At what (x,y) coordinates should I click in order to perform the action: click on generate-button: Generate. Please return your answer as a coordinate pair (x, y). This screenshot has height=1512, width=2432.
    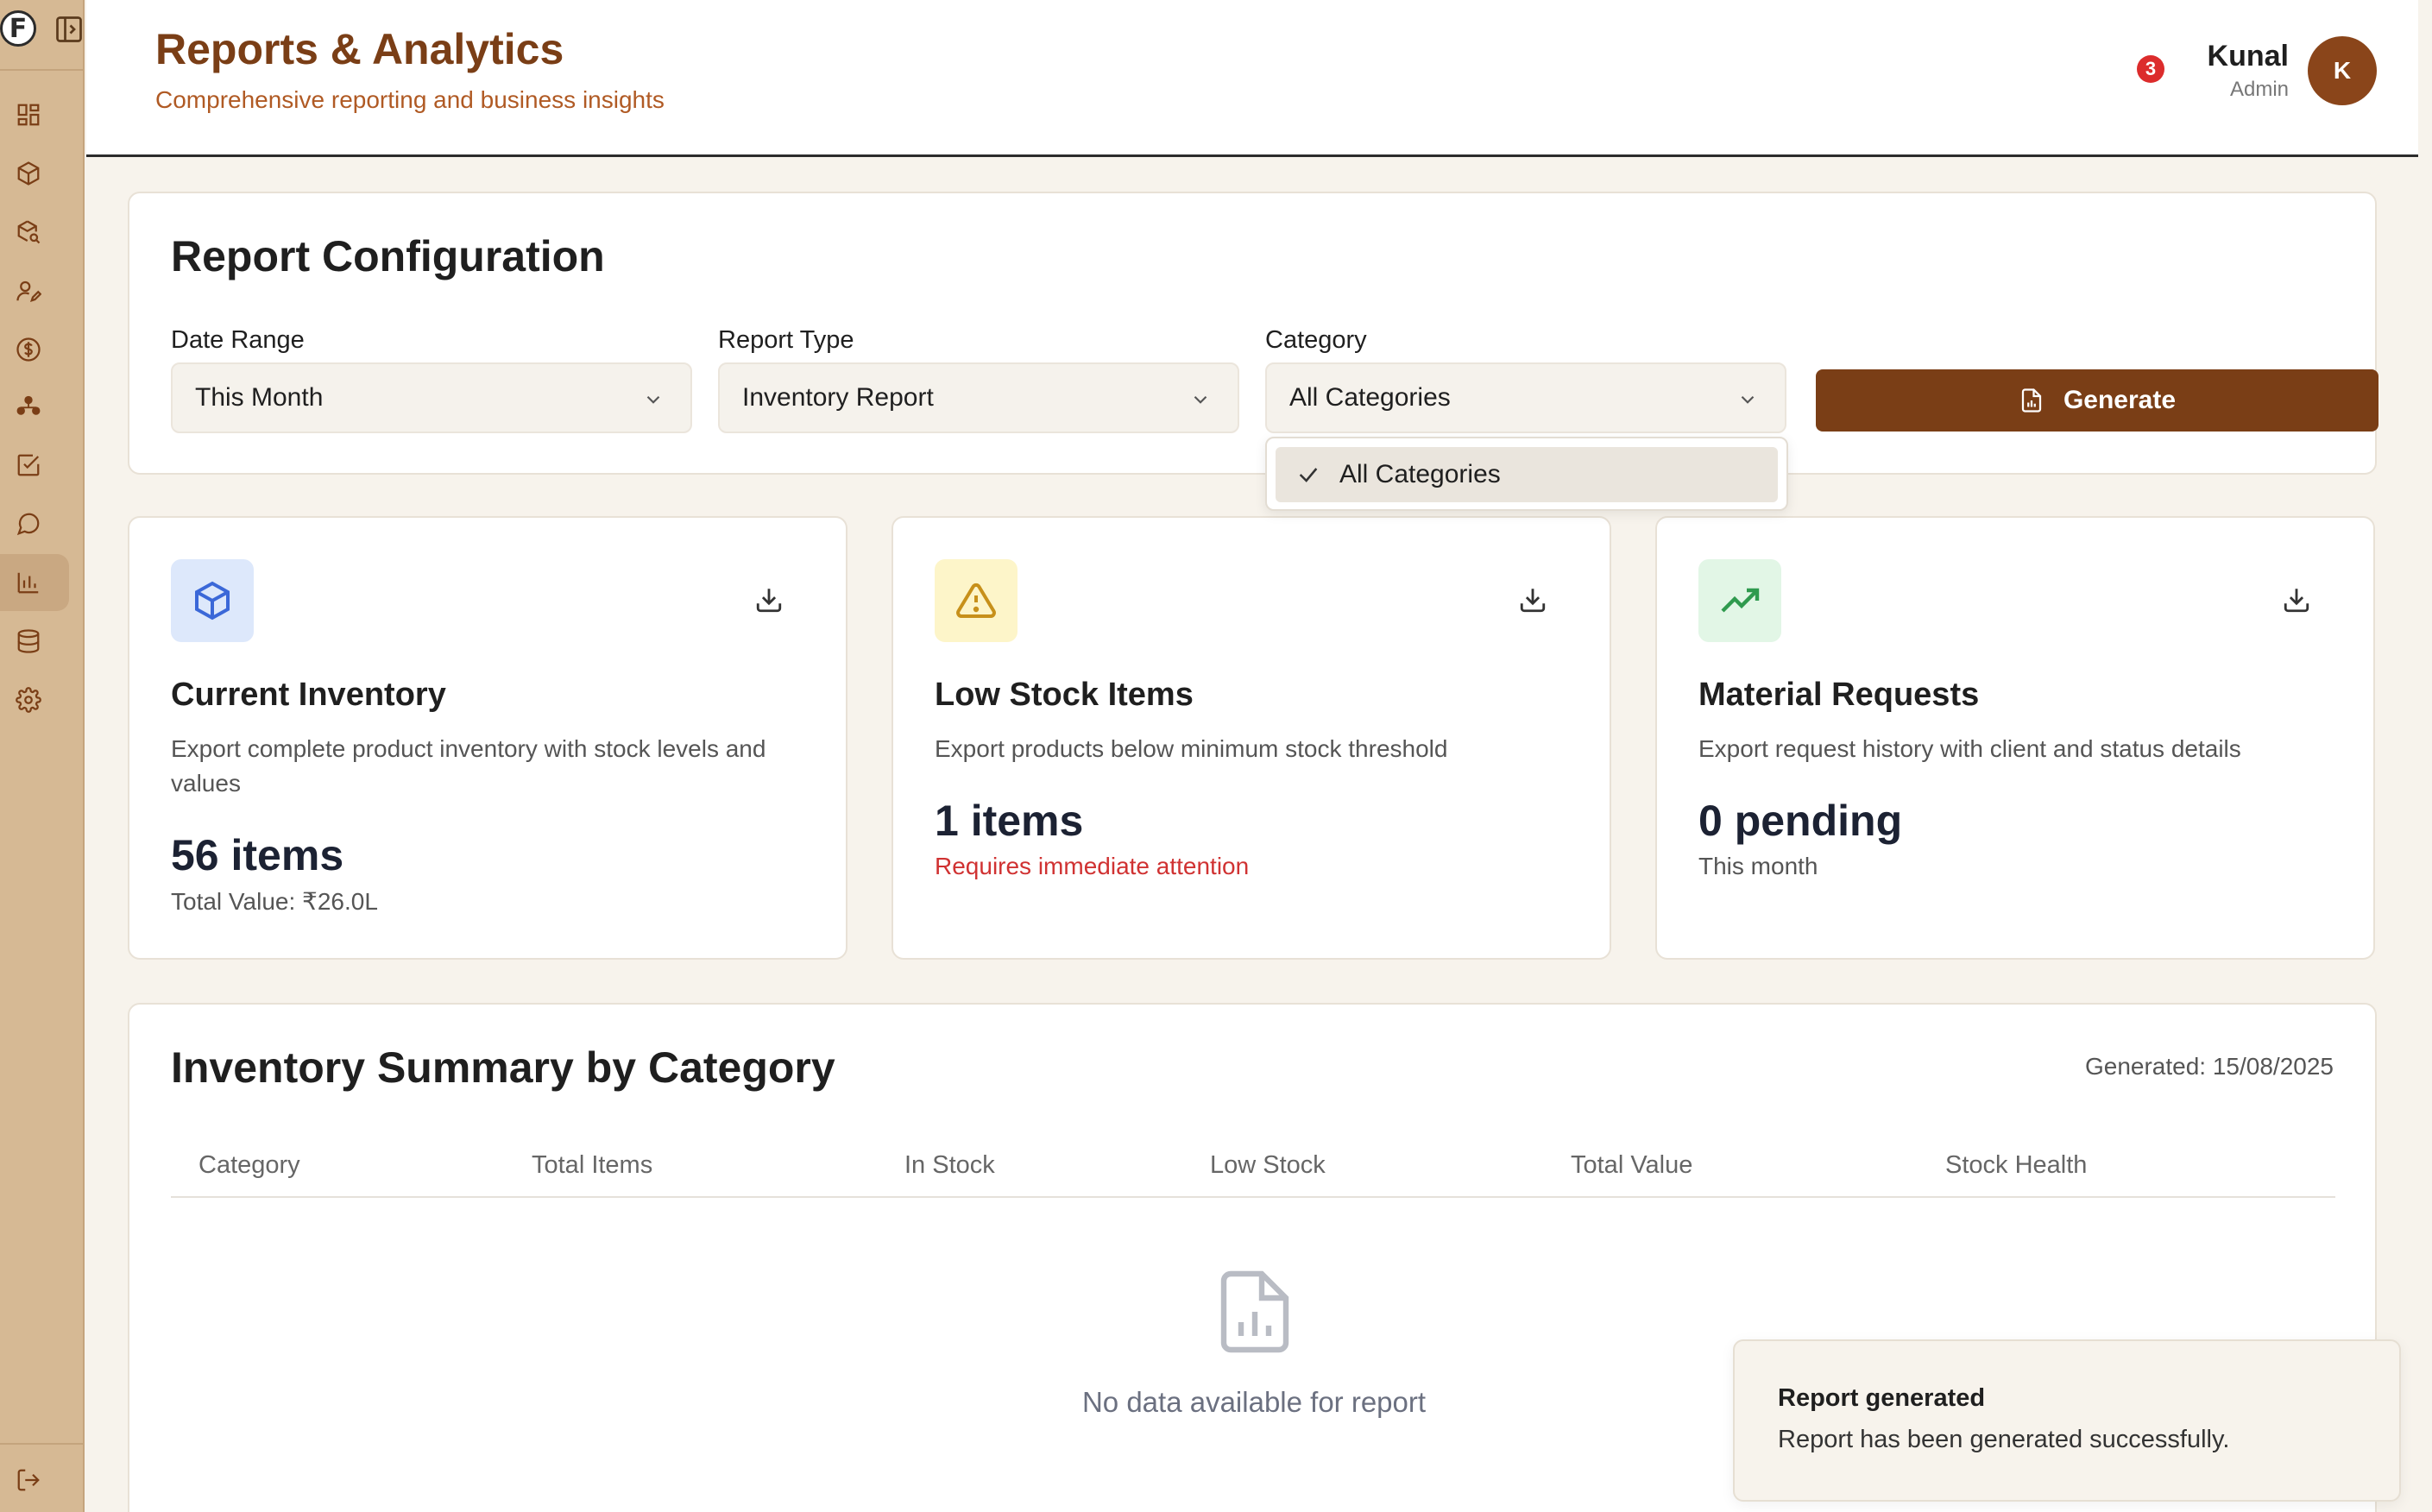
    Looking at the image, I should click on (2097, 401).